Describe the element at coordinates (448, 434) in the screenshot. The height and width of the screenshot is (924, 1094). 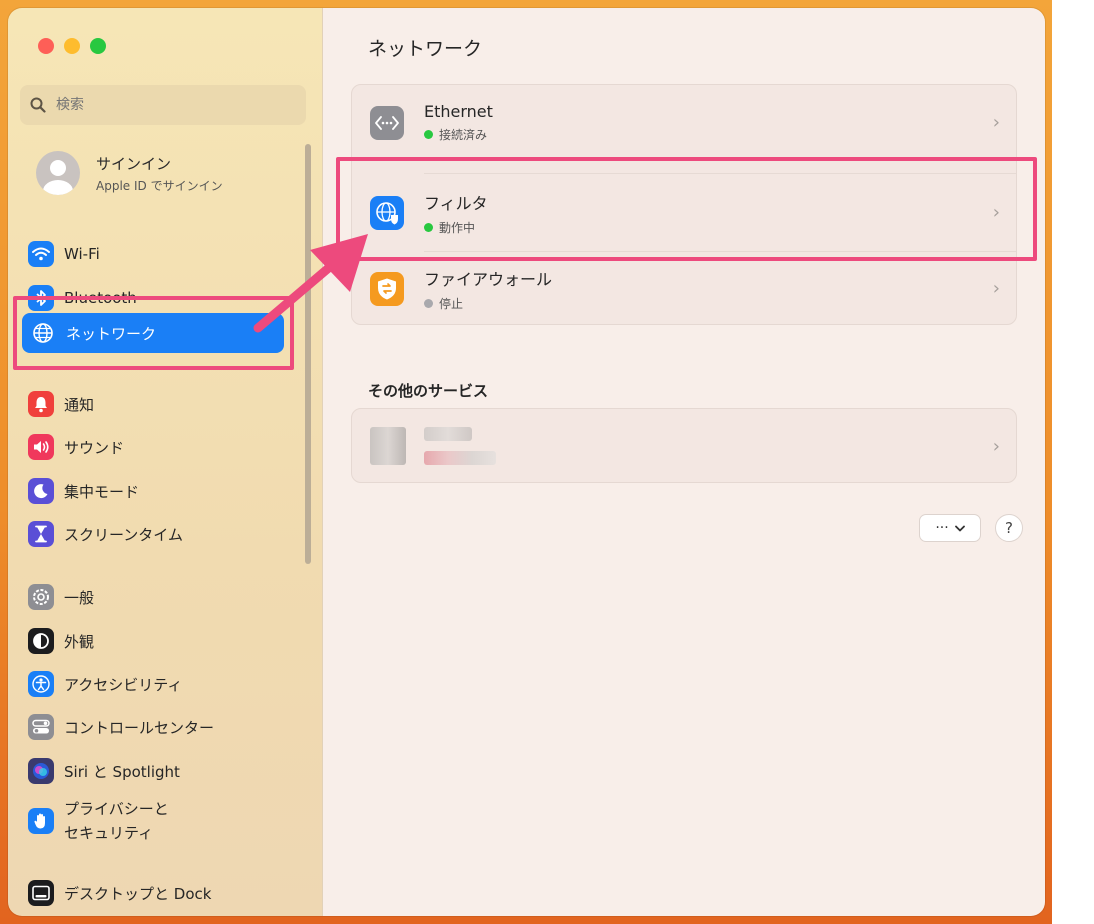
I see `blurred-service-label` at that location.